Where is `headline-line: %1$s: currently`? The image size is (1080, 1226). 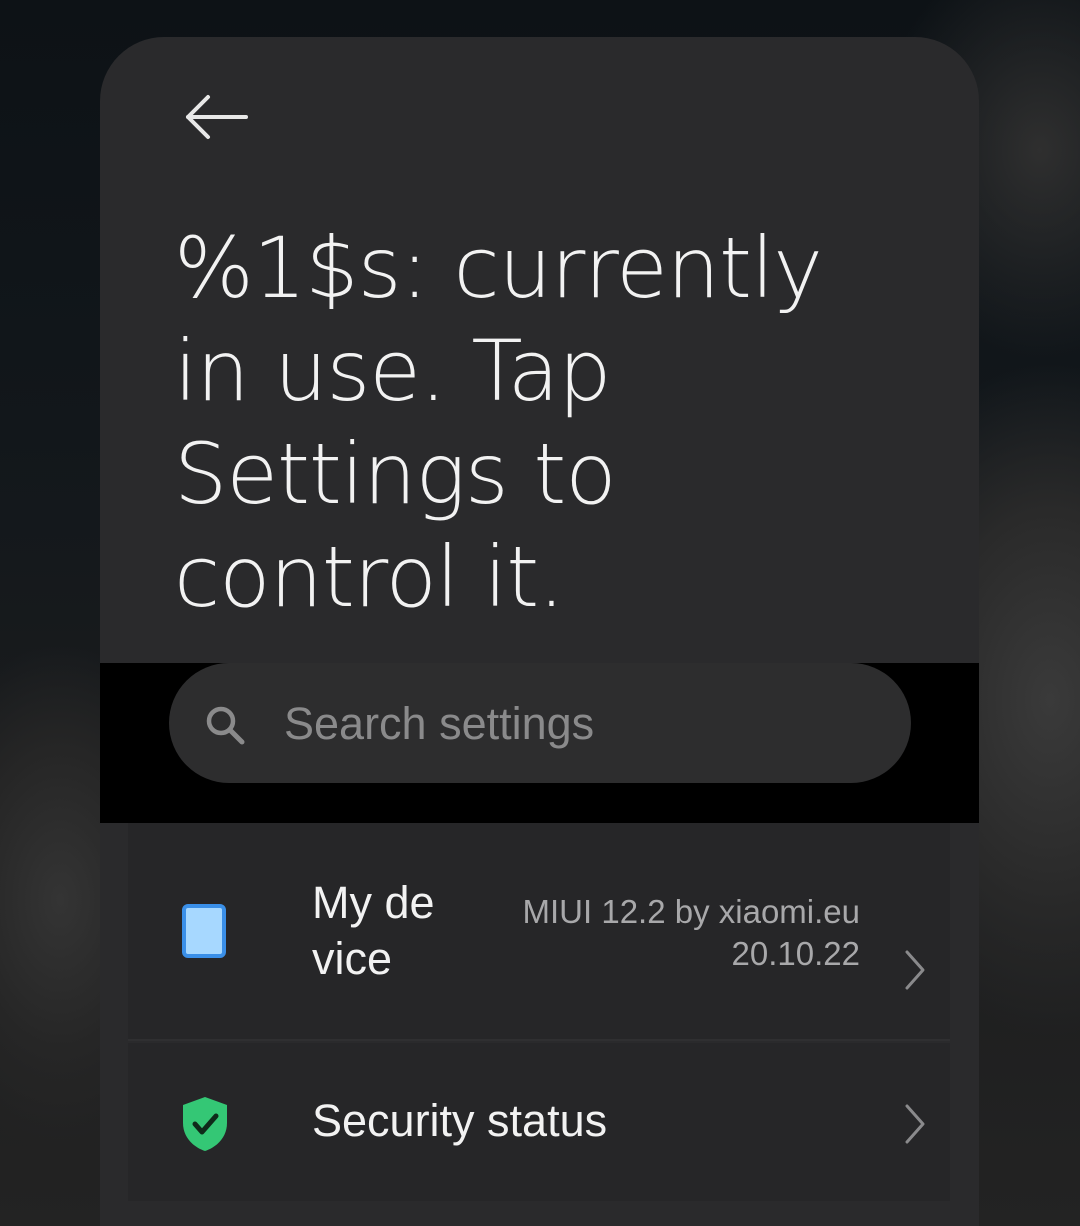
headline-line: %1$s: currently is located at coordinates (498, 268).